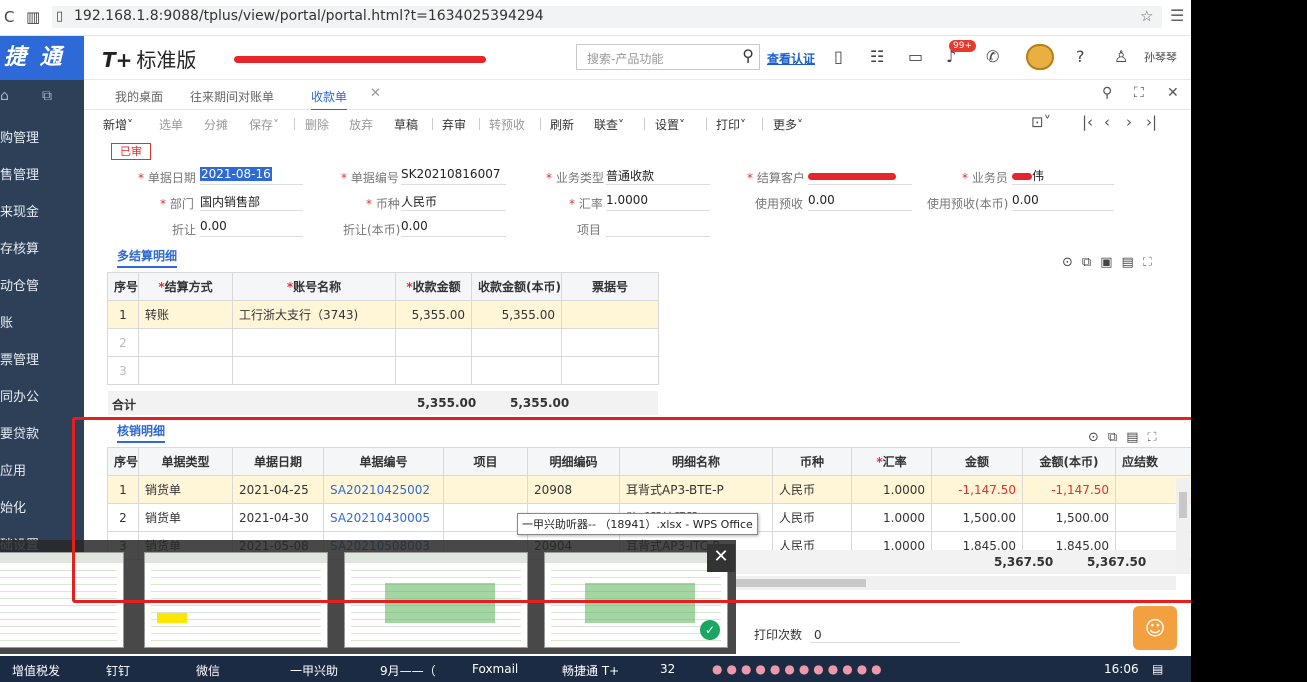  I want to click on star-icon: ☆, so click(1146, 16).